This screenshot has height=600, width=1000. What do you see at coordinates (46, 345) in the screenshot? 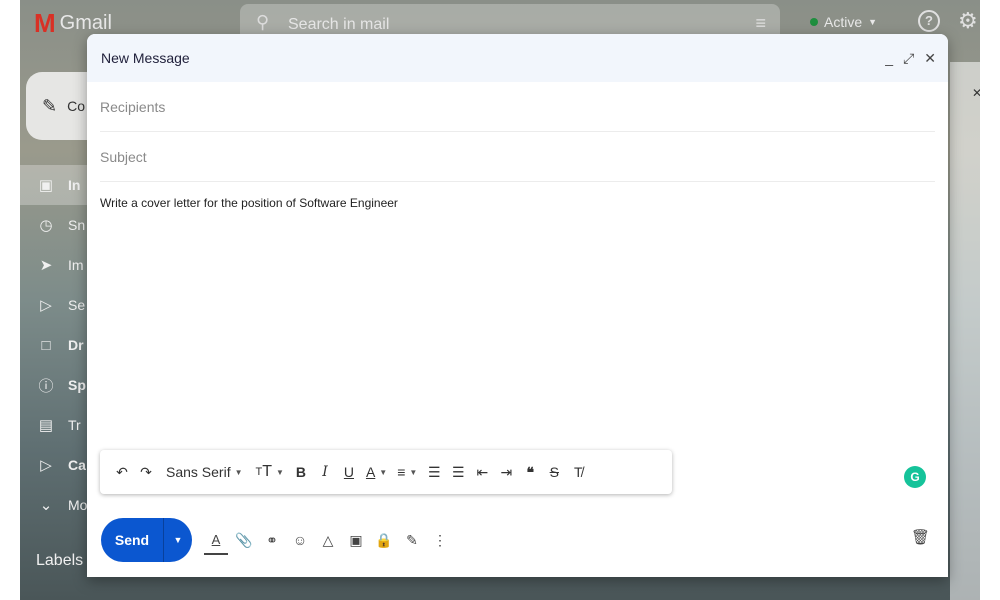
I see `draft-icon: □` at bounding box center [46, 345].